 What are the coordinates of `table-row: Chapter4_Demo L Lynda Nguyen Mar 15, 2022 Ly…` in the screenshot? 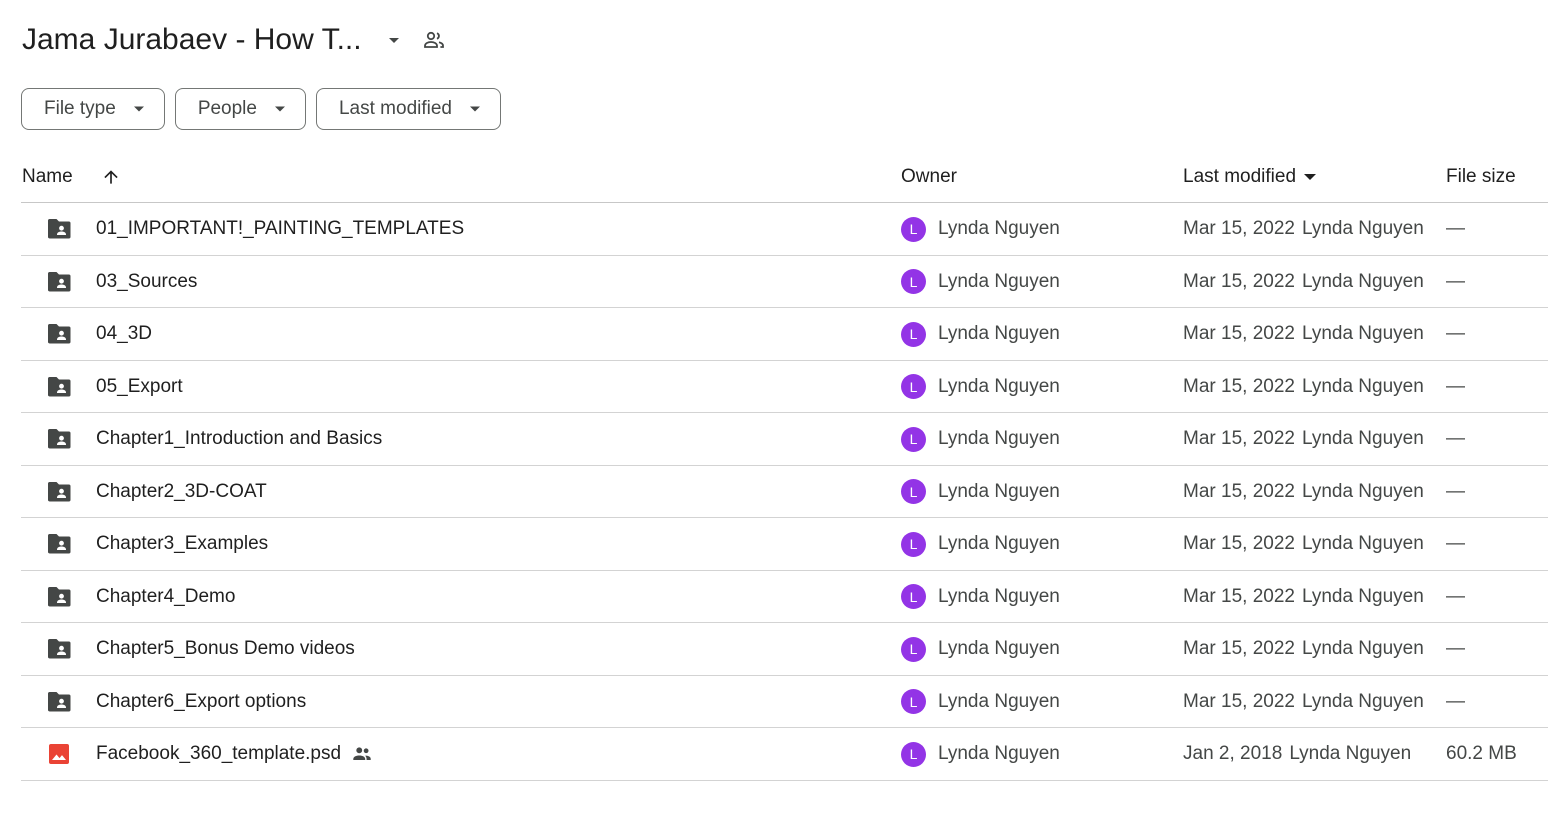 It's located at (784, 597).